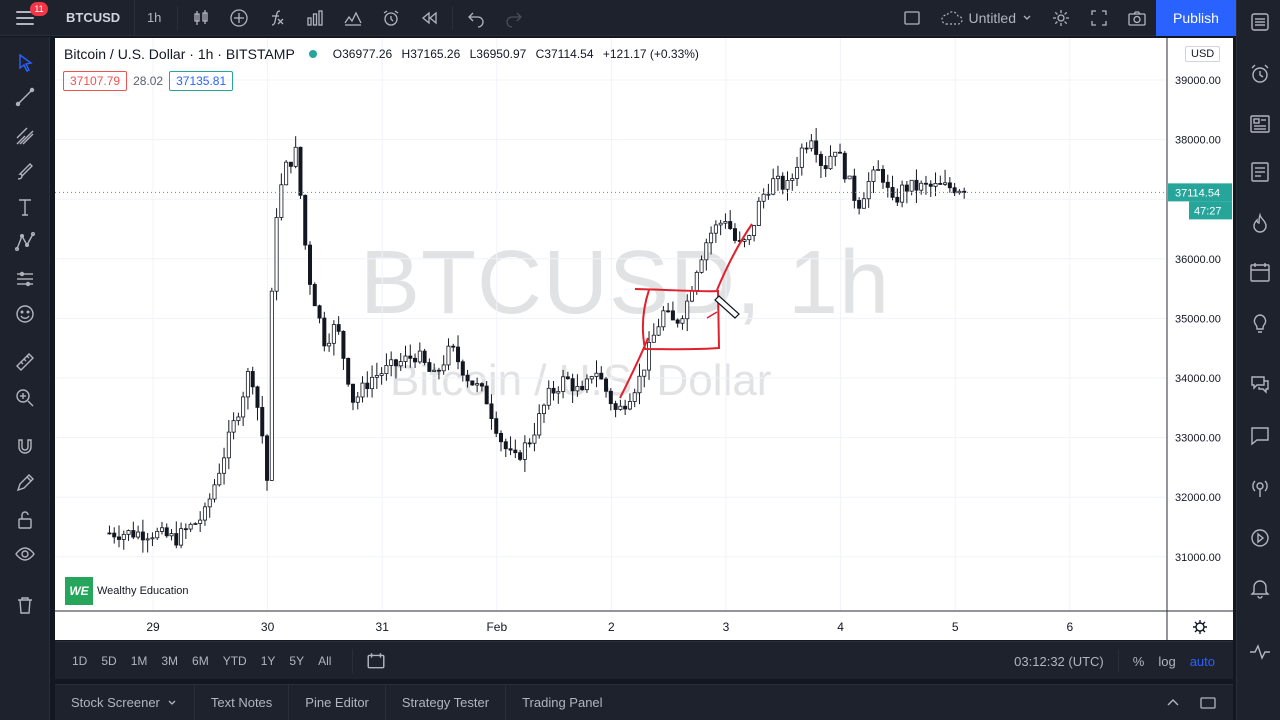 This screenshot has height=720, width=1280. I want to click on plus-circle-icon, so click(239, 17).